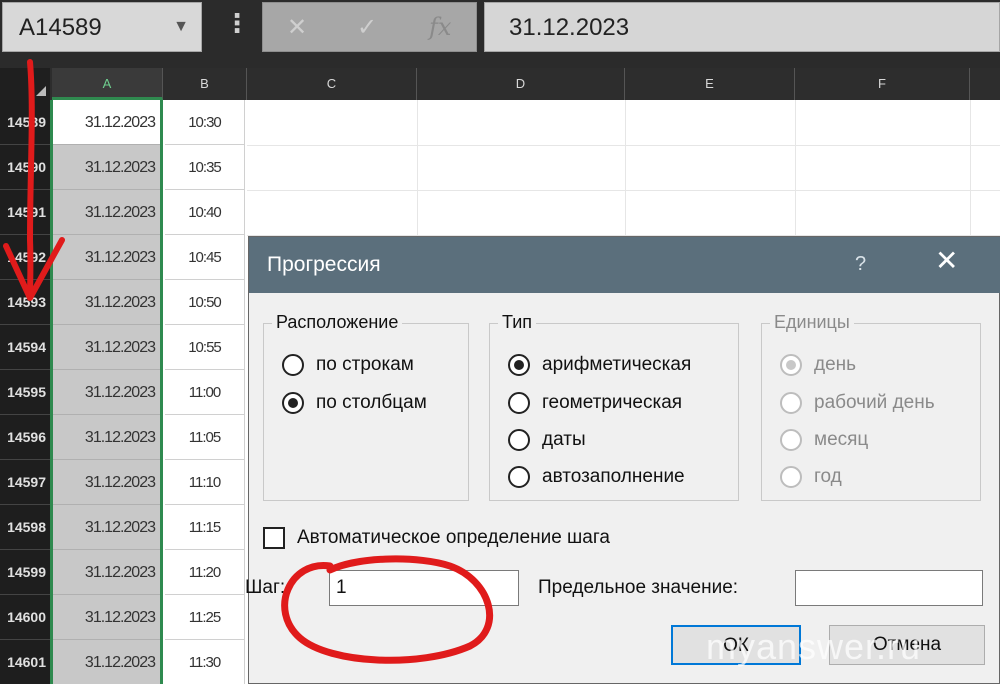 The image size is (1000, 684). I want to click on row-header: 14595, so click(25, 392).